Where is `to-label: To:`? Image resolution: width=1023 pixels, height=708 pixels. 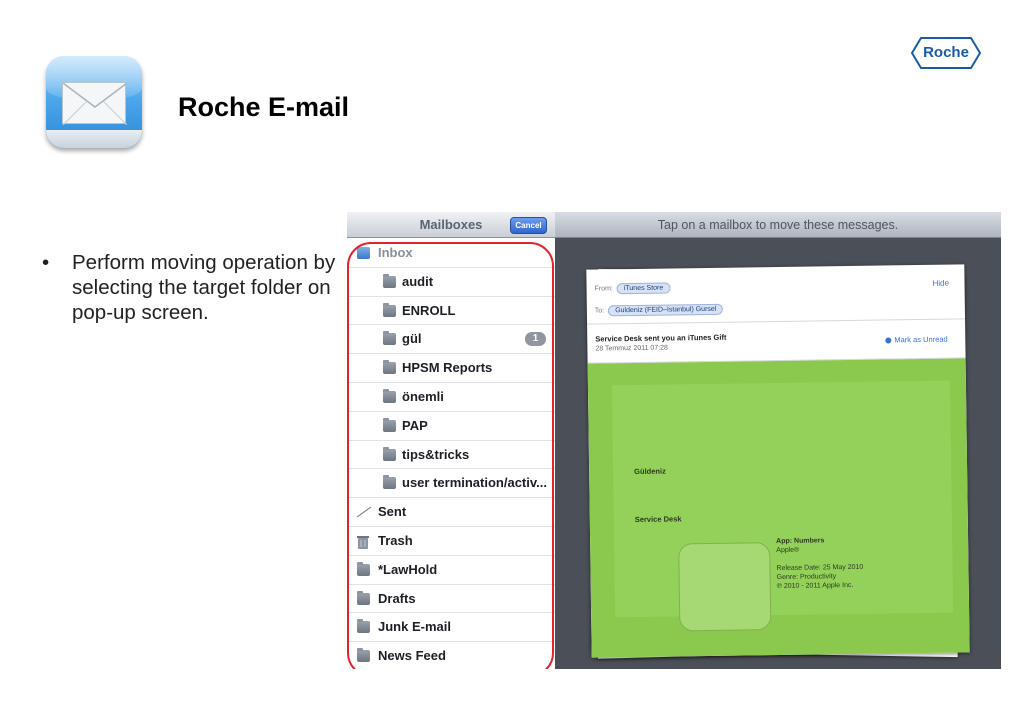 to-label: To: is located at coordinates (599, 311).